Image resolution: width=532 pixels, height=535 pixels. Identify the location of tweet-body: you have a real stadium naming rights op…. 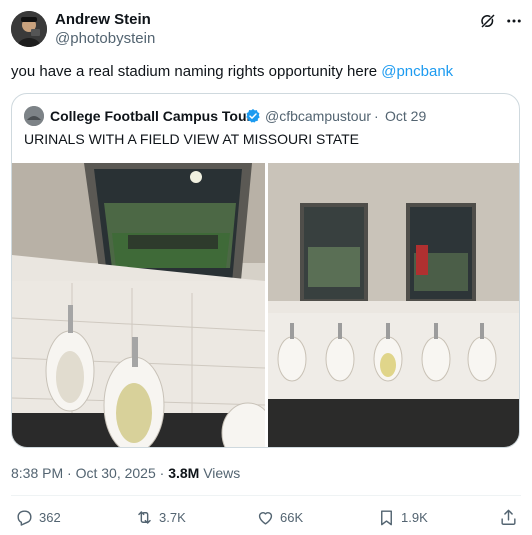
(196, 71).